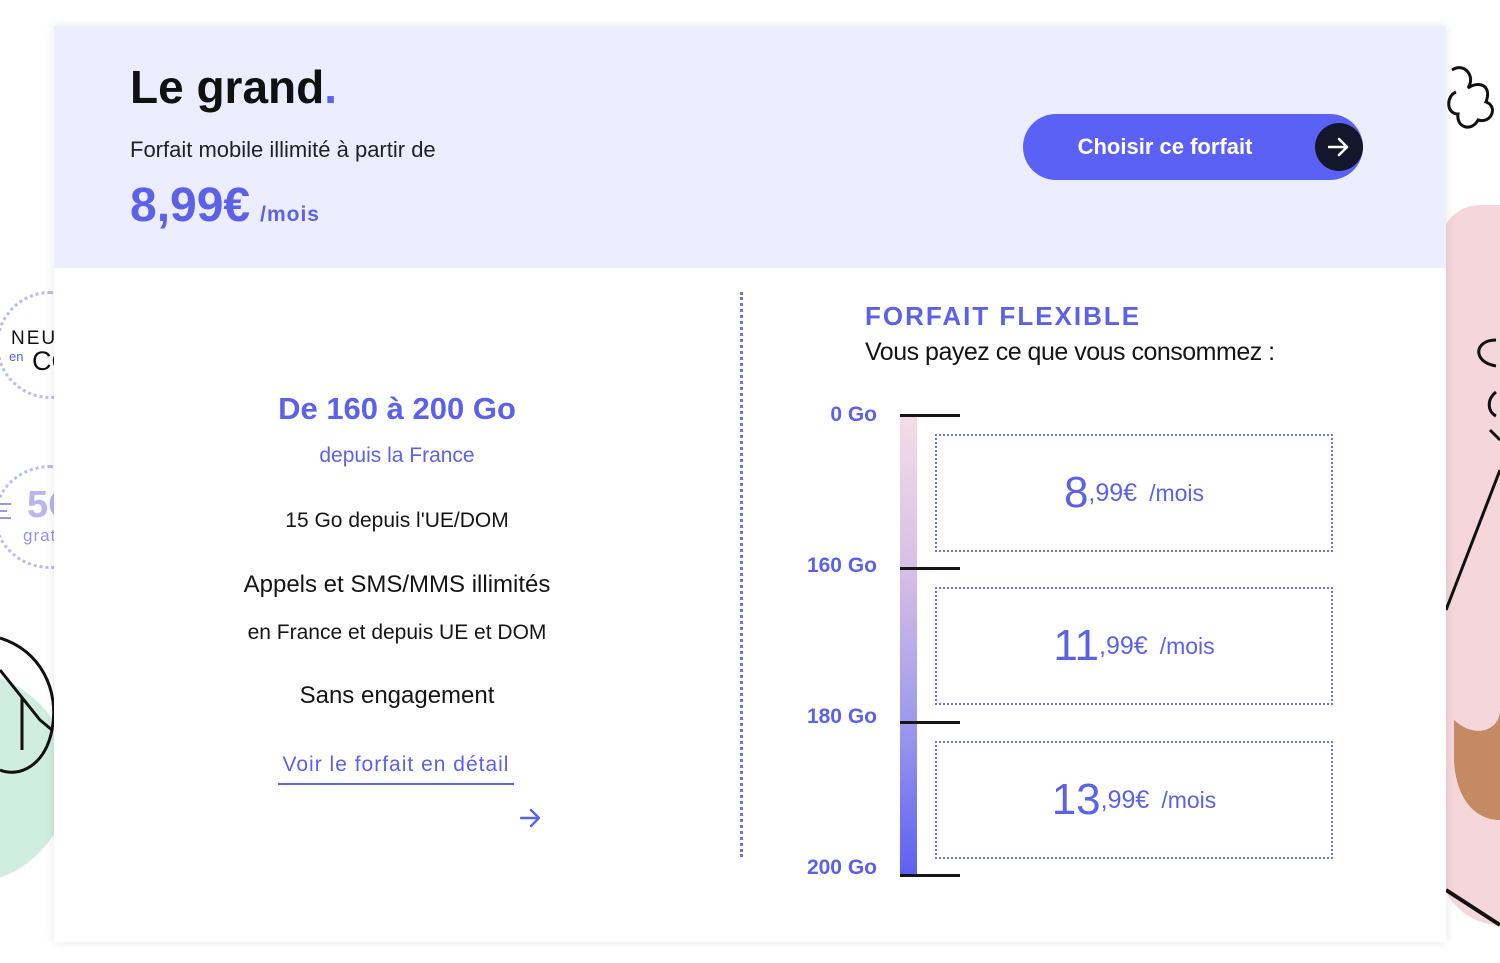 The height and width of the screenshot is (963, 1500). Describe the element at coordinates (227, 87) in the screenshot. I see `plan-name-text: Le grand` at that location.